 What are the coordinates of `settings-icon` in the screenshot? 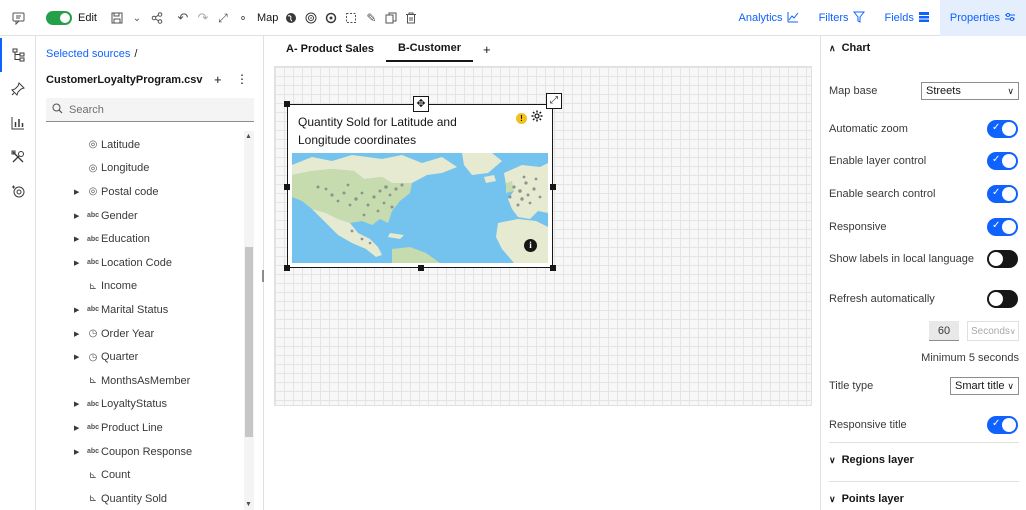 It's located at (537, 117).